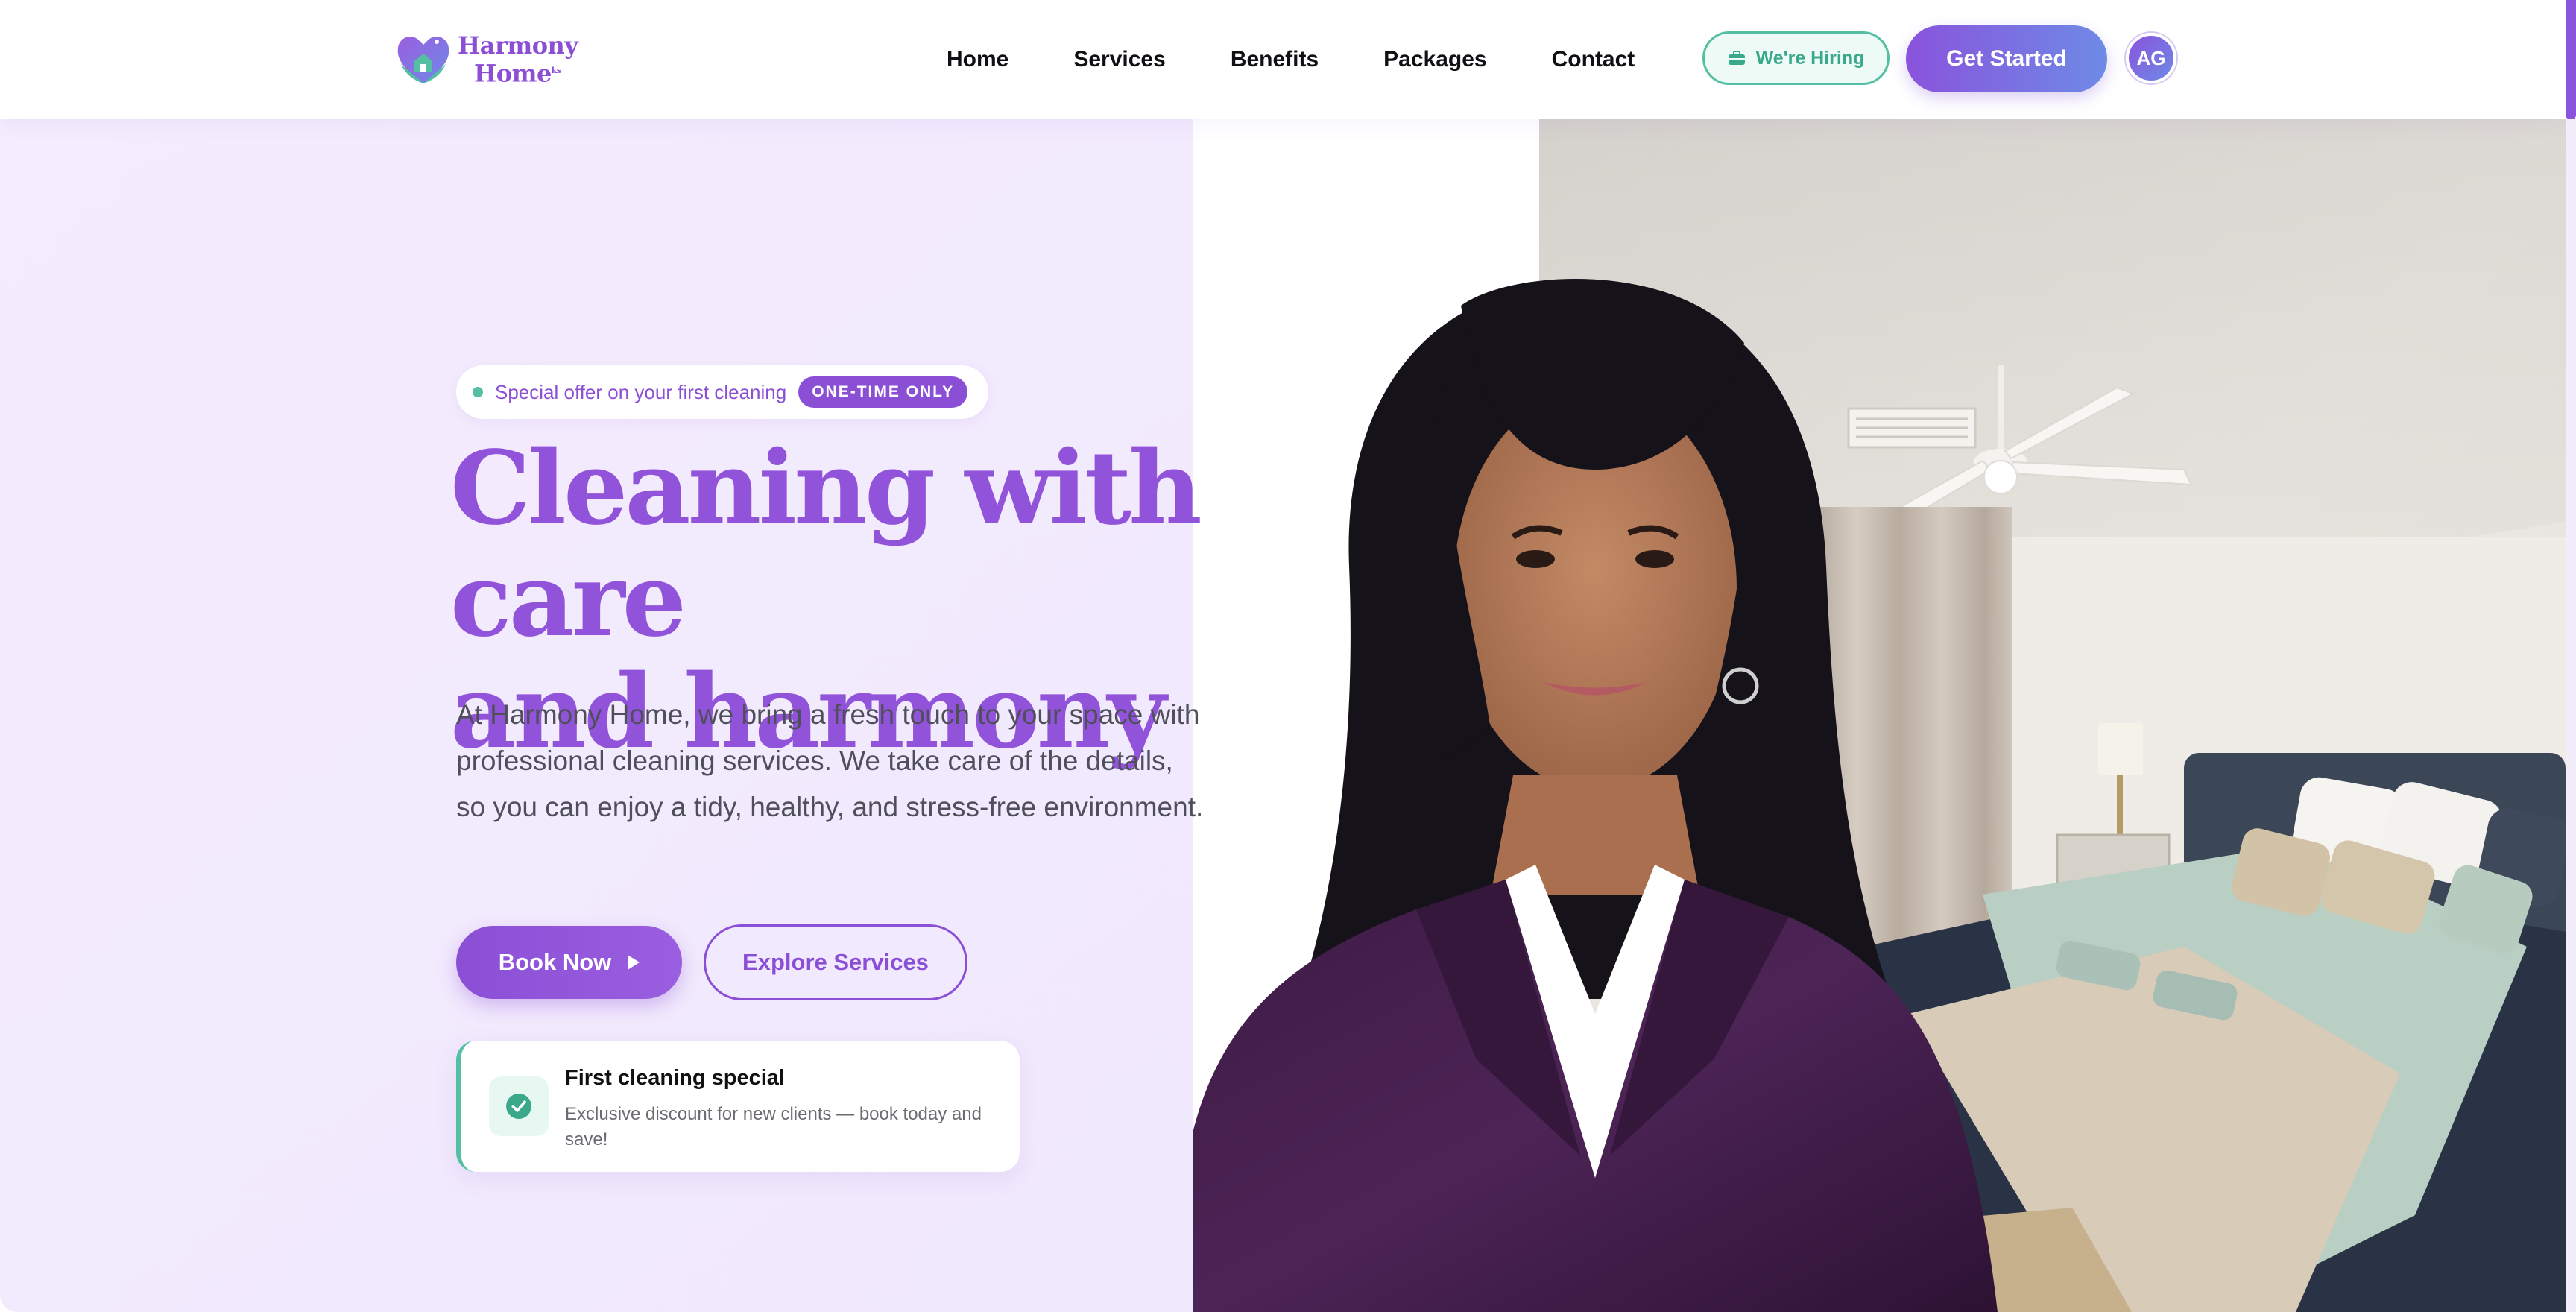 The image size is (2576, 1312). I want to click on nav-link-contact: Contact, so click(1593, 60).